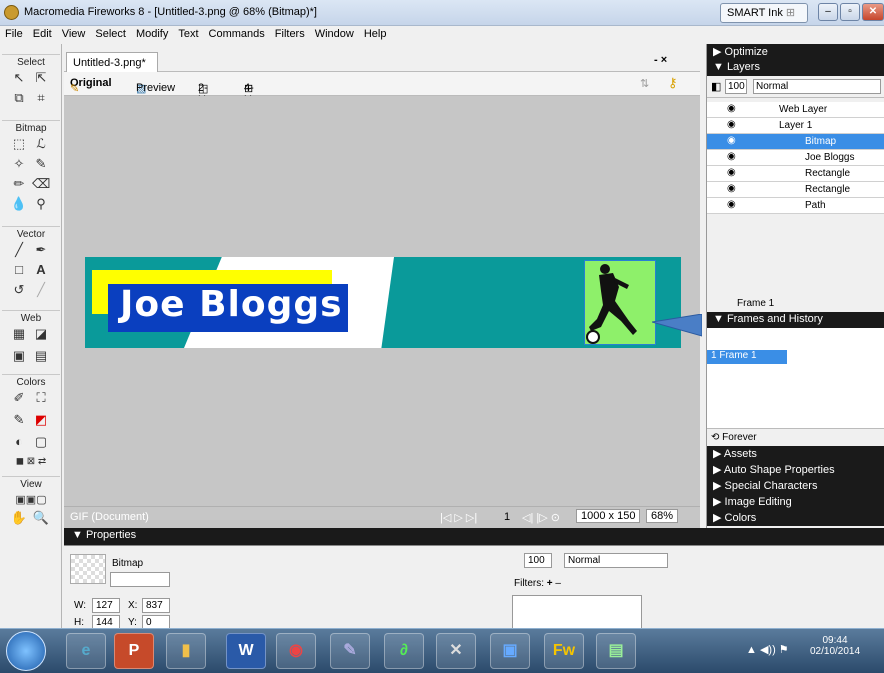 The height and width of the screenshot is (673, 884). Describe the element at coordinates (795, 52) in the screenshot. I see `optimize-panel-header: ▶ Optimize` at that location.